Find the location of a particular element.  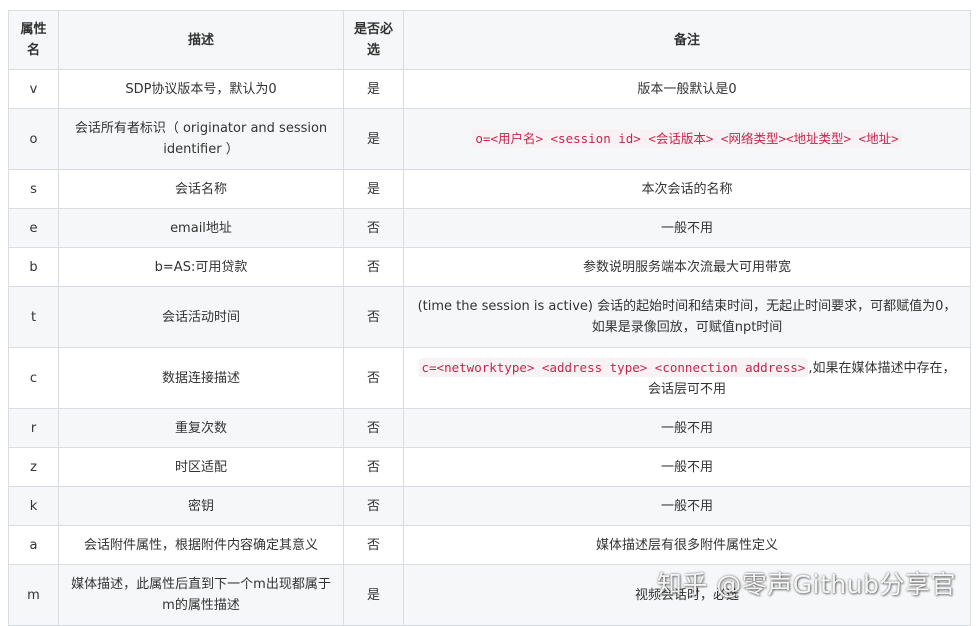

attribute-name-cell: k is located at coordinates (33, 506).